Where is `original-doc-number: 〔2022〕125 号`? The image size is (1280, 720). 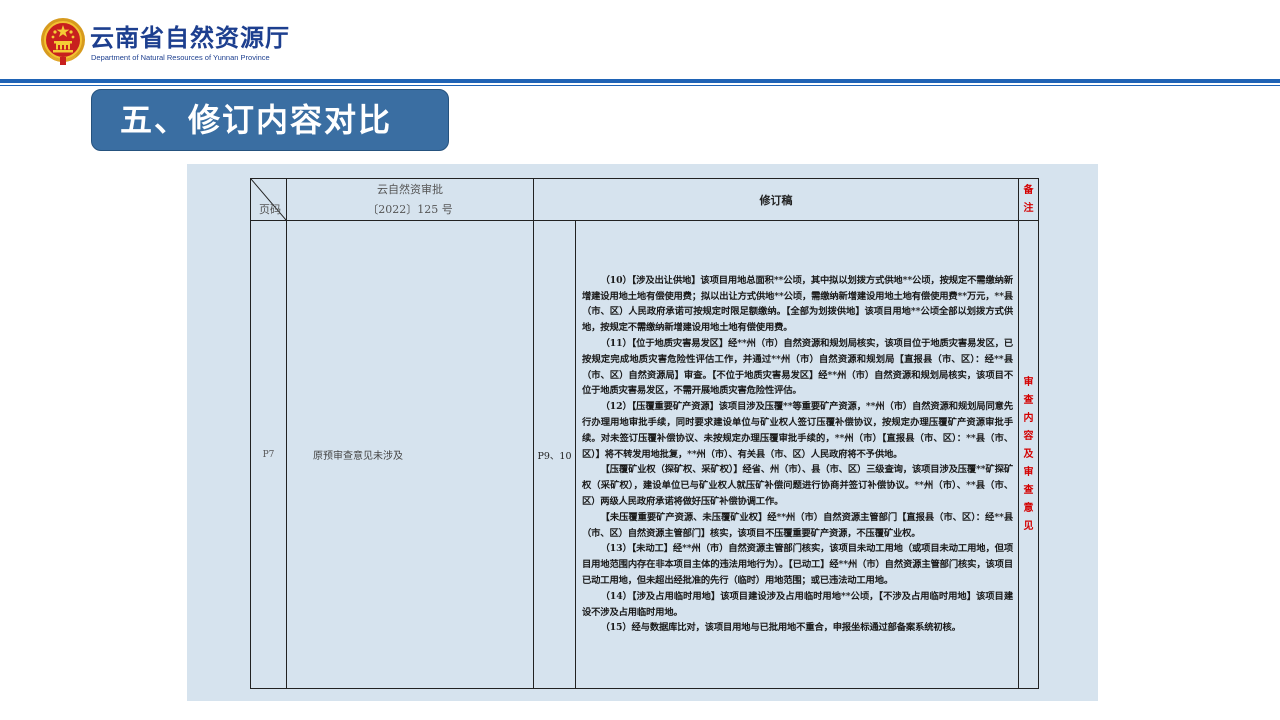
original-doc-number: 〔2022〕125 号 is located at coordinates (410, 209).